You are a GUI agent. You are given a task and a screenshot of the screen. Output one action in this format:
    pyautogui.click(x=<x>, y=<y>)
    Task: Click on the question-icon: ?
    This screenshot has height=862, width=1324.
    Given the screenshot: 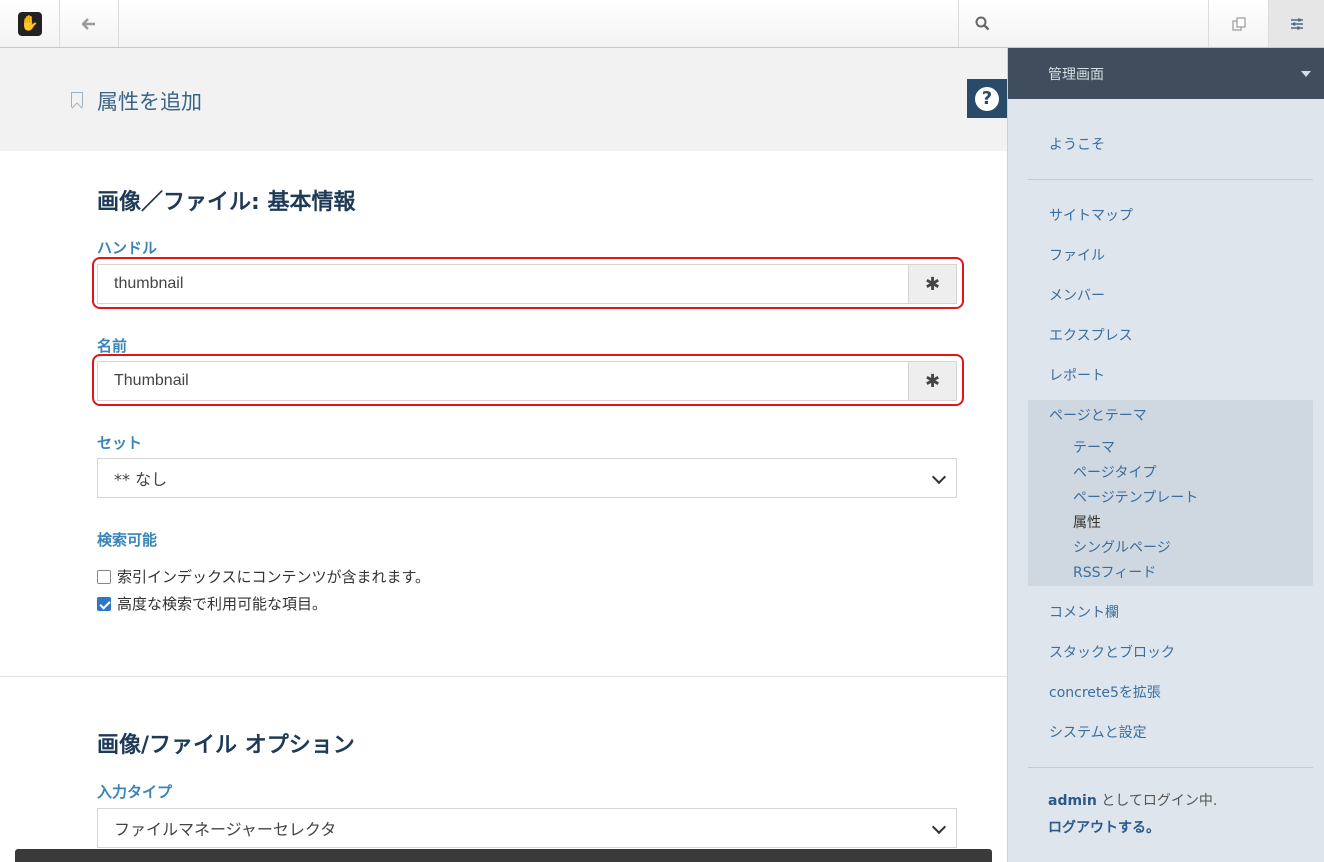 What is the action you would take?
    pyautogui.click(x=987, y=98)
    